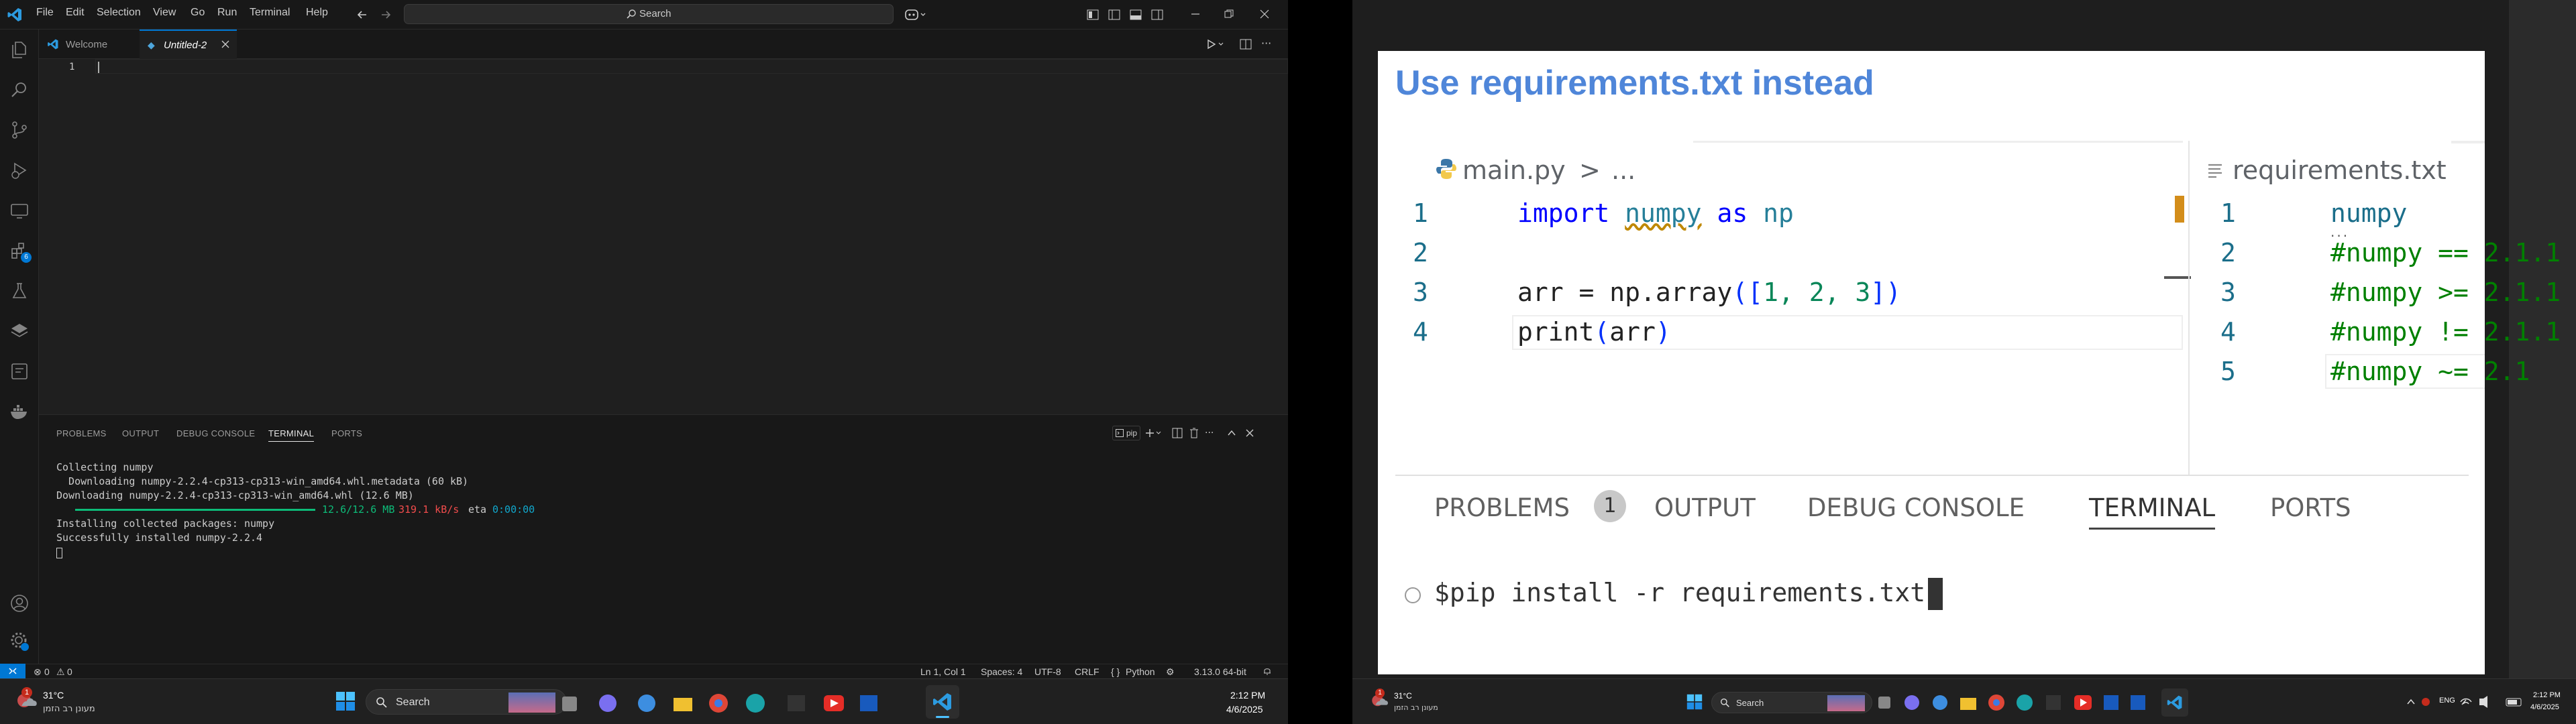 The height and width of the screenshot is (724, 2576). I want to click on menu-help: Help, so click(317, 13).